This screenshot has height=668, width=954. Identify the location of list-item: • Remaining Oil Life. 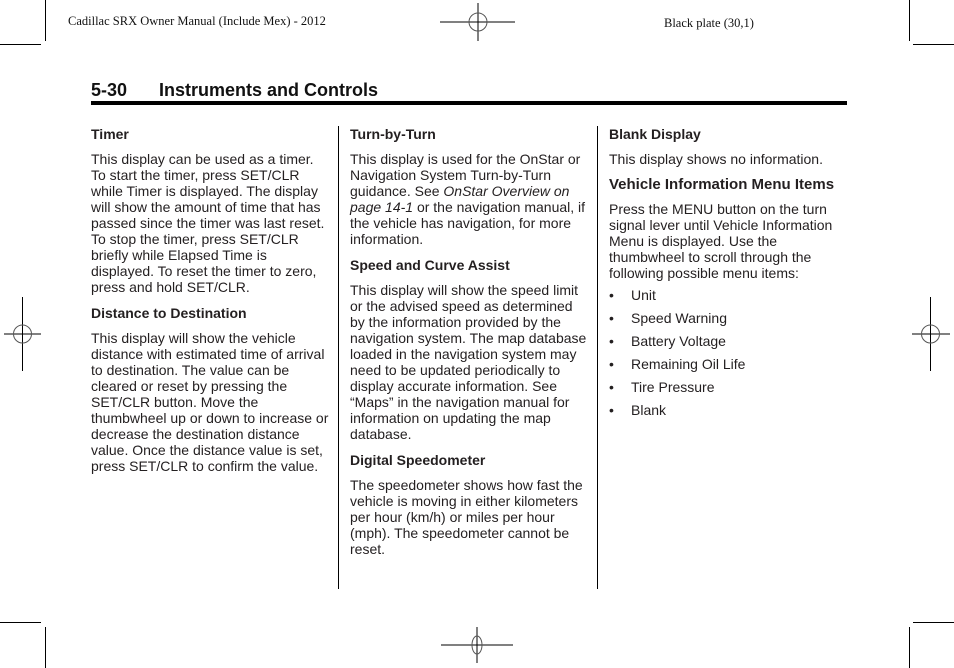
(677, 364).